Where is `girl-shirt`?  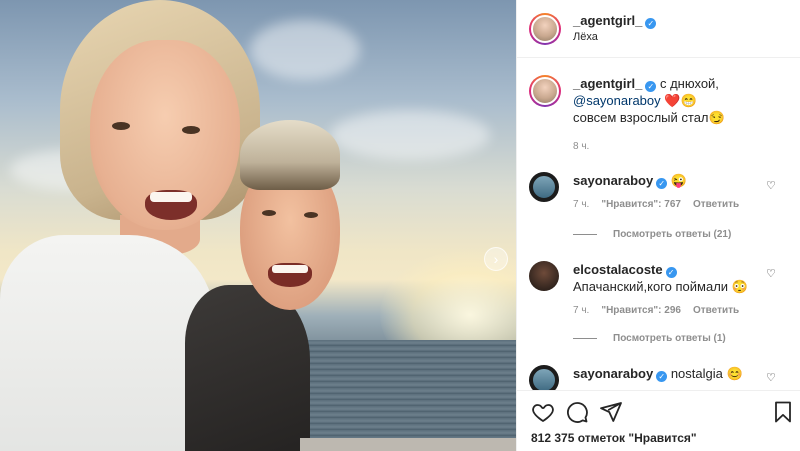
girl-shirt is located at coordinates (107, 343).